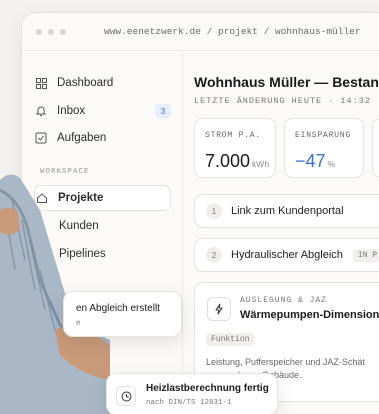 Image resolution: width=379 pixels, height=414 pixels. What do you see at coordinates (286, 82) in the screenshot?
I see `page-title: Wohnhaus Müller — Bestand` at bounding box center [286, 82].